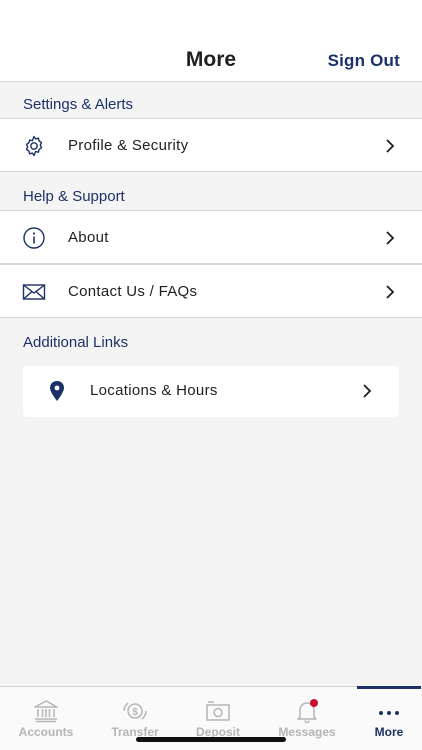 This screenshot has height=750, width=422. I want to click on profile-security-label: Profile & Security, so click(128, 145).